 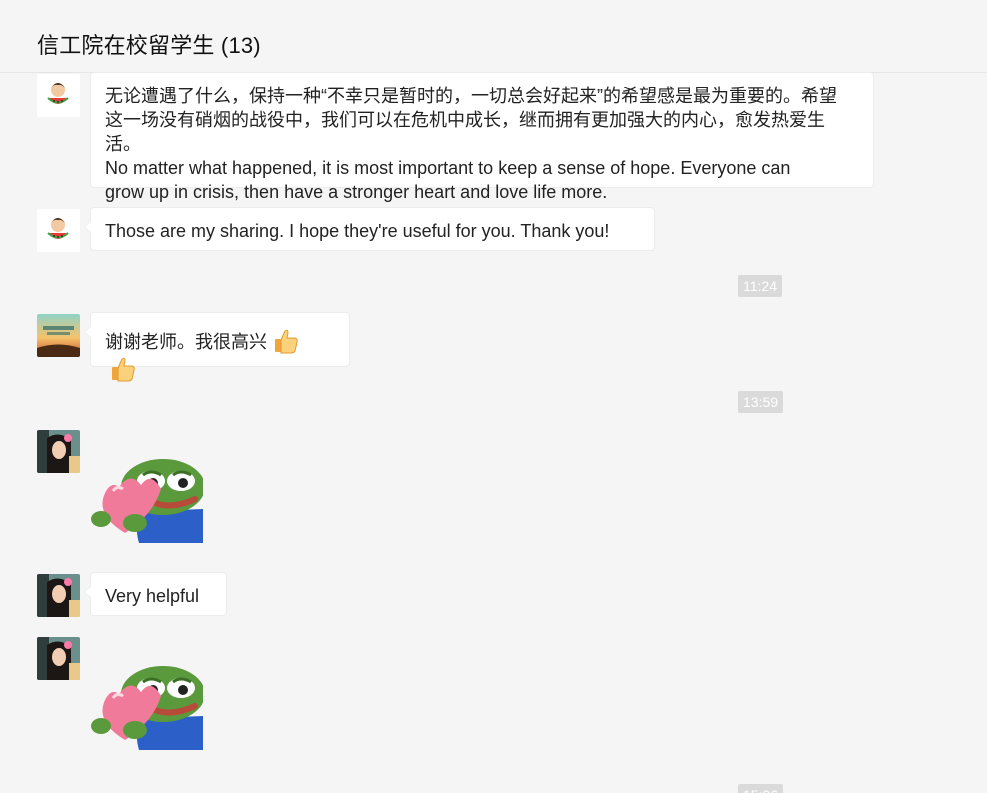 I want to click on chat-title: 信工院在校留学生 (13), so click(x=149, y=45).